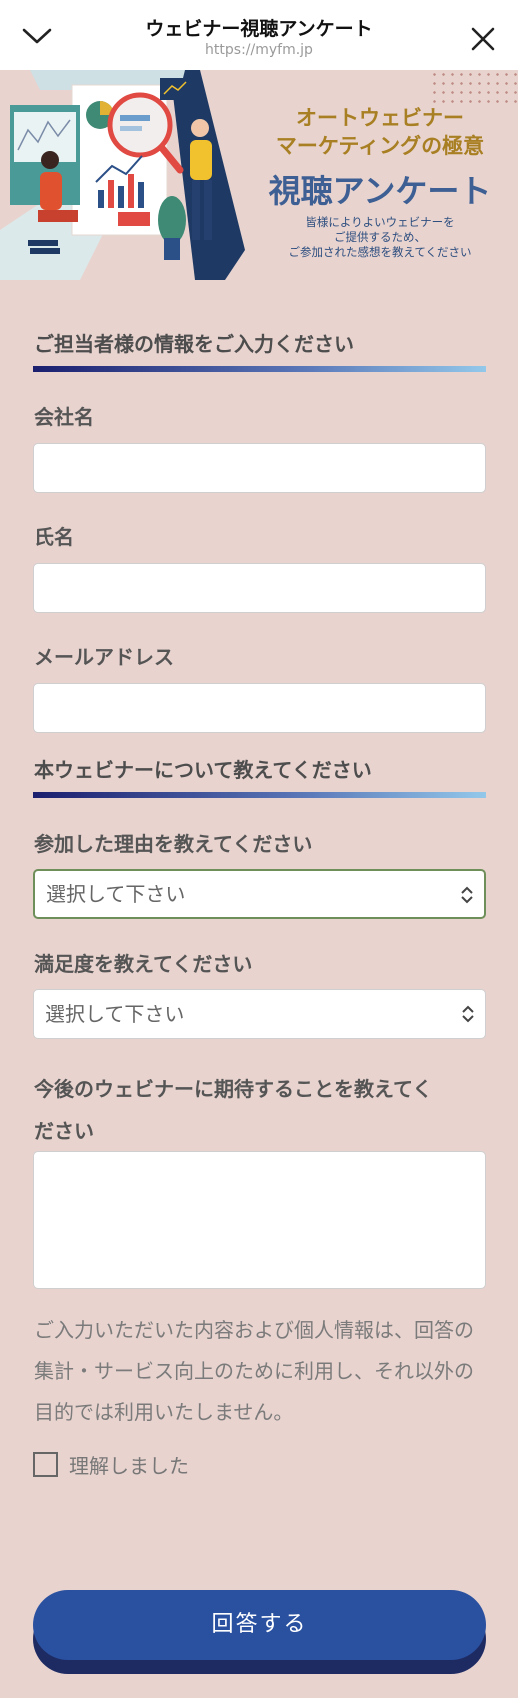 This screenshot has height=1698, width=518. Describe the element at coordinates (259, 1625) in the screenshot. I see `submit-button: 回答する` at that location.